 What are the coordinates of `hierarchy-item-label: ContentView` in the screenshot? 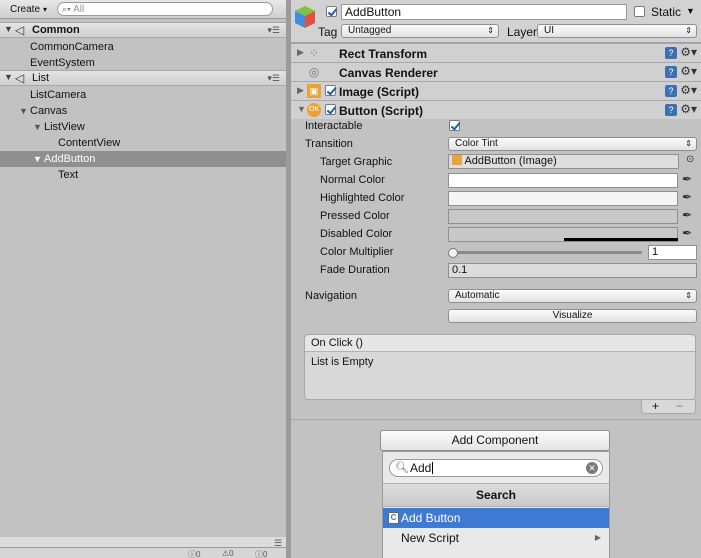 It's located at (89, 143).